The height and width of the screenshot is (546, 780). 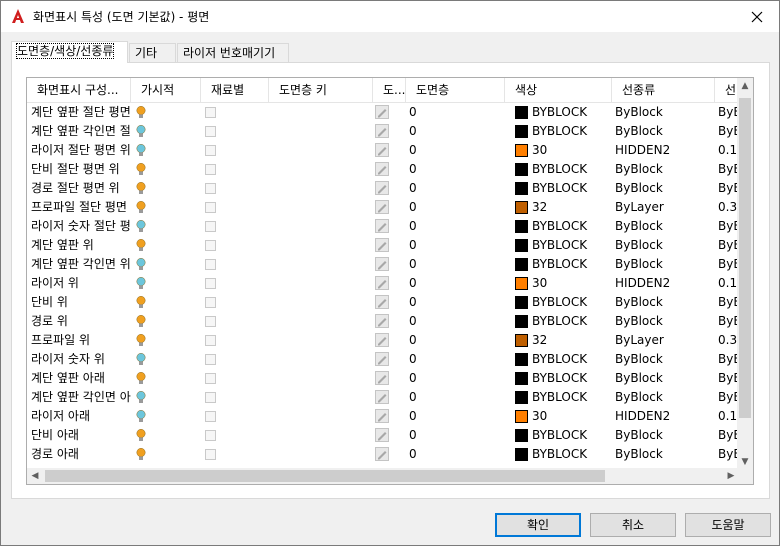 What do you see at coordinates (81, 359) in the screenshot?
I see `component-name-cell: 라이저 숫자 위` at bounding box center [81, 359].